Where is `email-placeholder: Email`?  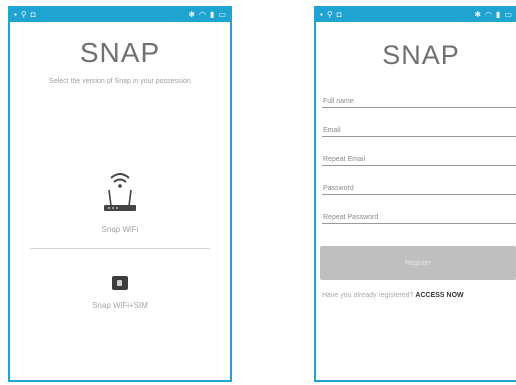 email-placeholder: Email is located at coordinates (332, 130).